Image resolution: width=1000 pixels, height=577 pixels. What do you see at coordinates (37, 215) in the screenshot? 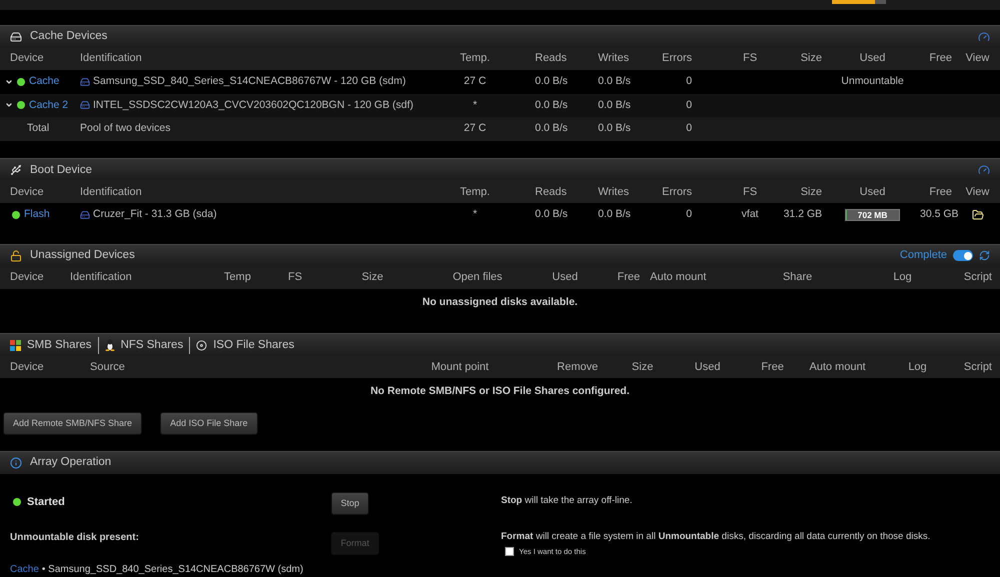
I see `device-link: Flash` at bounding box center [37, 215].